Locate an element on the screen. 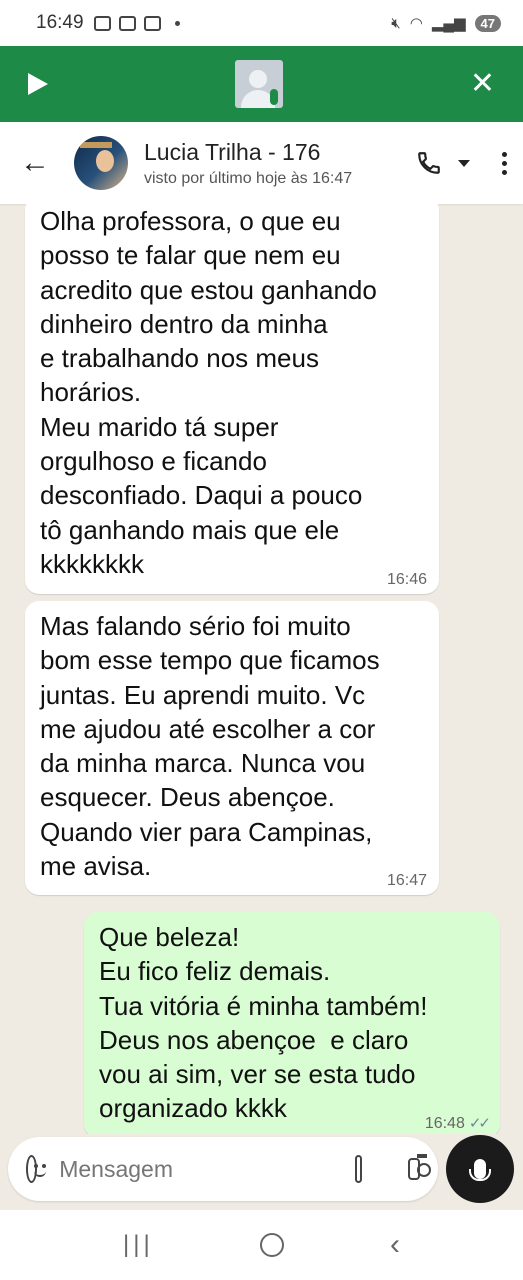 The image size is (523, 1280). message-time: 16:48 is located at coordinates (444, 1123).